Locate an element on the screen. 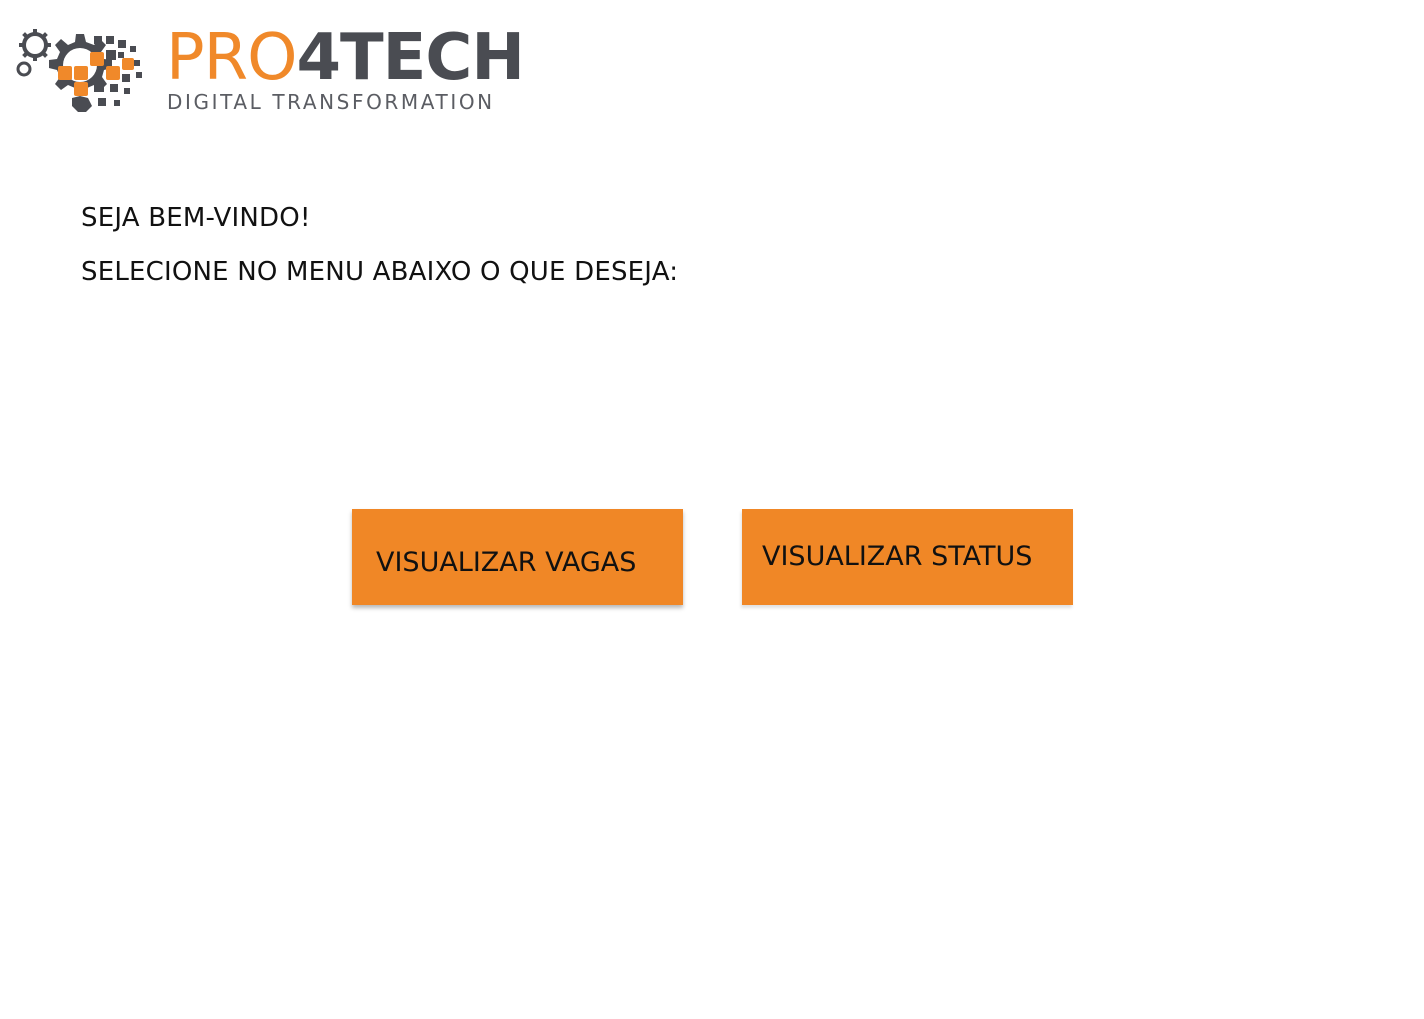  view-status-button: VISUALIZAR STATUS is located at coordinates (907, 557).